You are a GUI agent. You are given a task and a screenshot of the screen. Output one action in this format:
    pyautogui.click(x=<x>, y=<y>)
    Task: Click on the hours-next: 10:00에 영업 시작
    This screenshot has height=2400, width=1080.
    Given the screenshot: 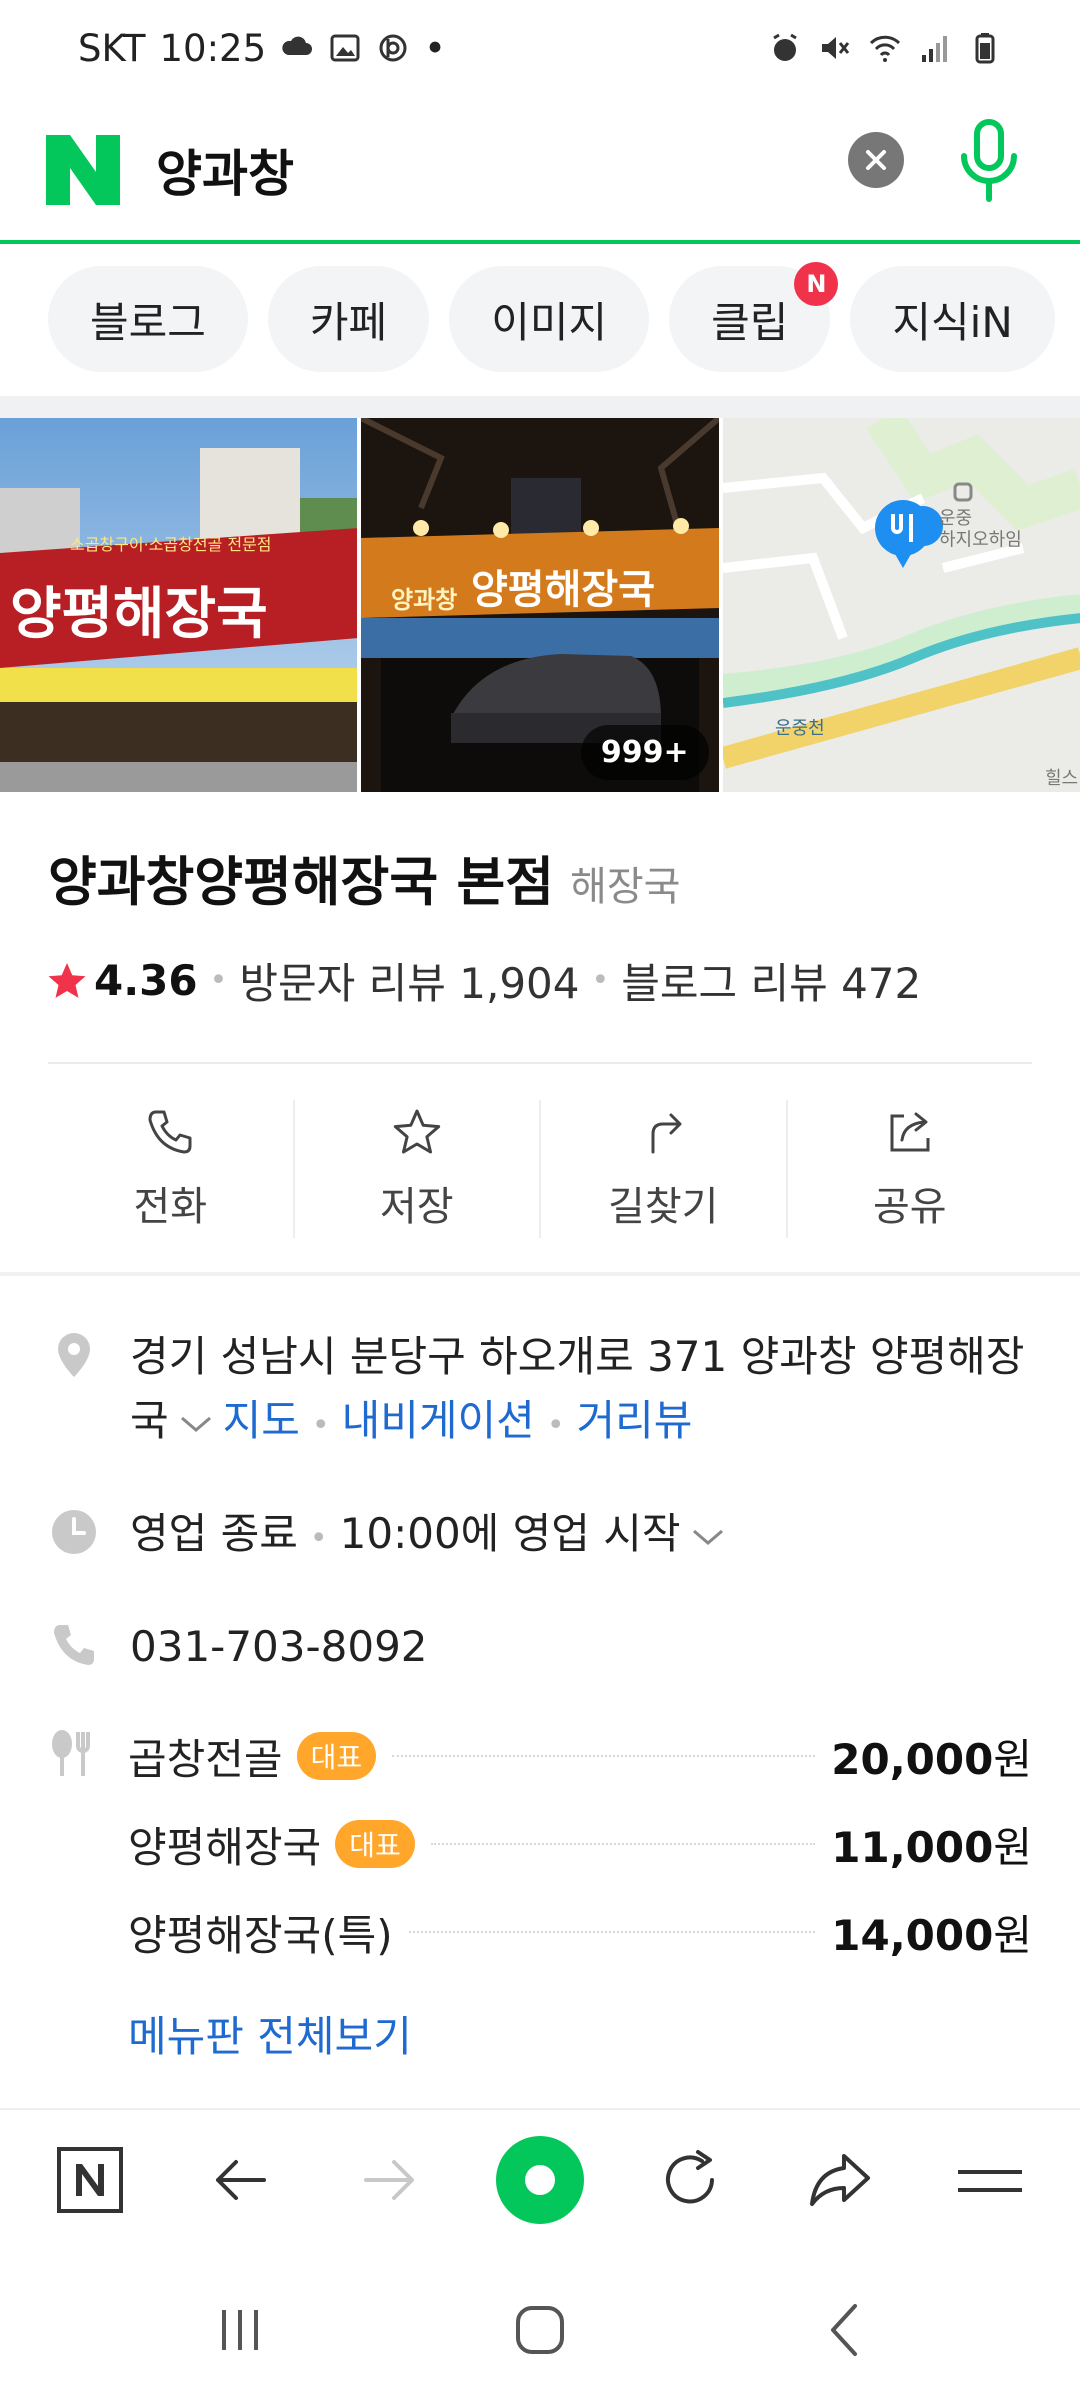 What is the action you would take?
    pyautogui.click(x=510, y=1533)
    